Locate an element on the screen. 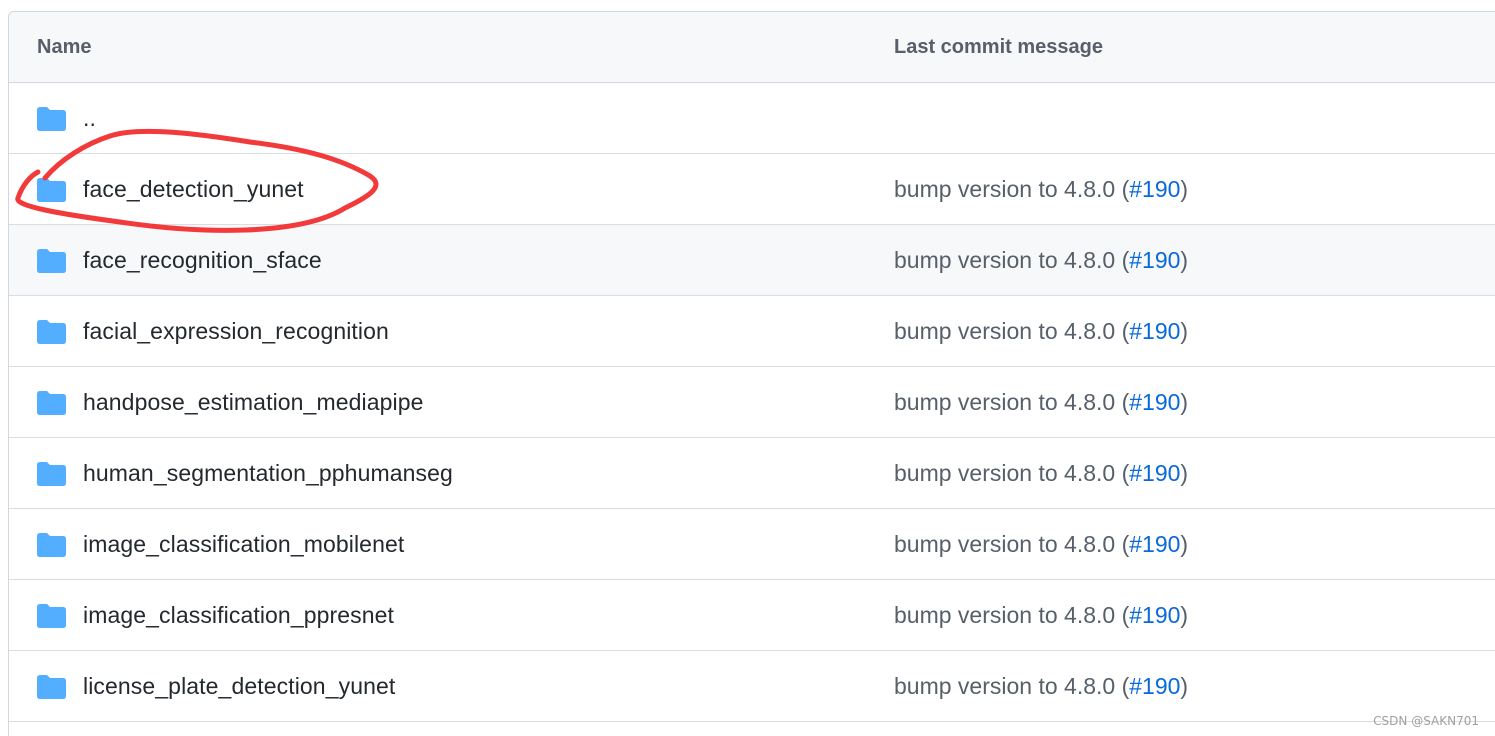 The image size is (1495, 736). file-name-link: .. is located at coordinates (89, 118).